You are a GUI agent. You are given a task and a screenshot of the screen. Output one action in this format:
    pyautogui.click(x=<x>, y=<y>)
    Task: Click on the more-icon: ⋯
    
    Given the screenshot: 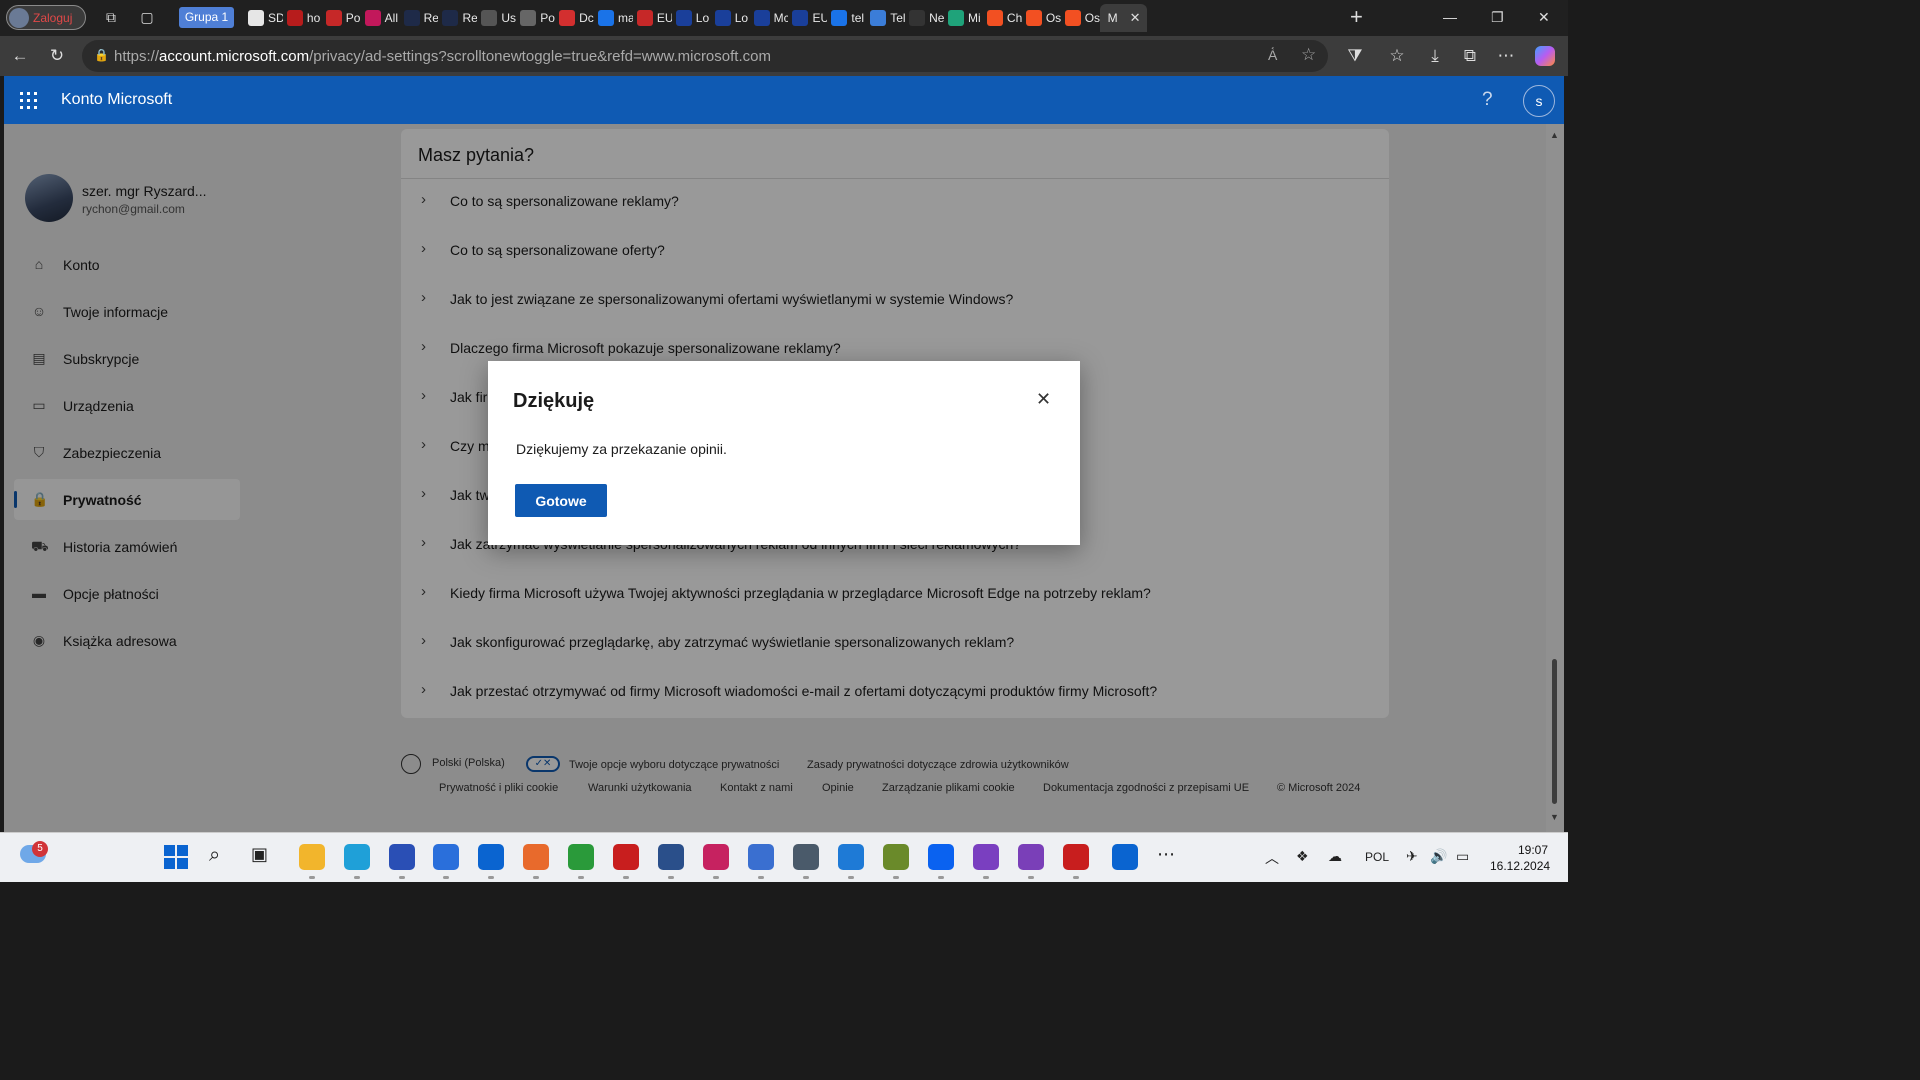 What is the action you would take?
    pyautogui.click(x=1170, y=857)
    